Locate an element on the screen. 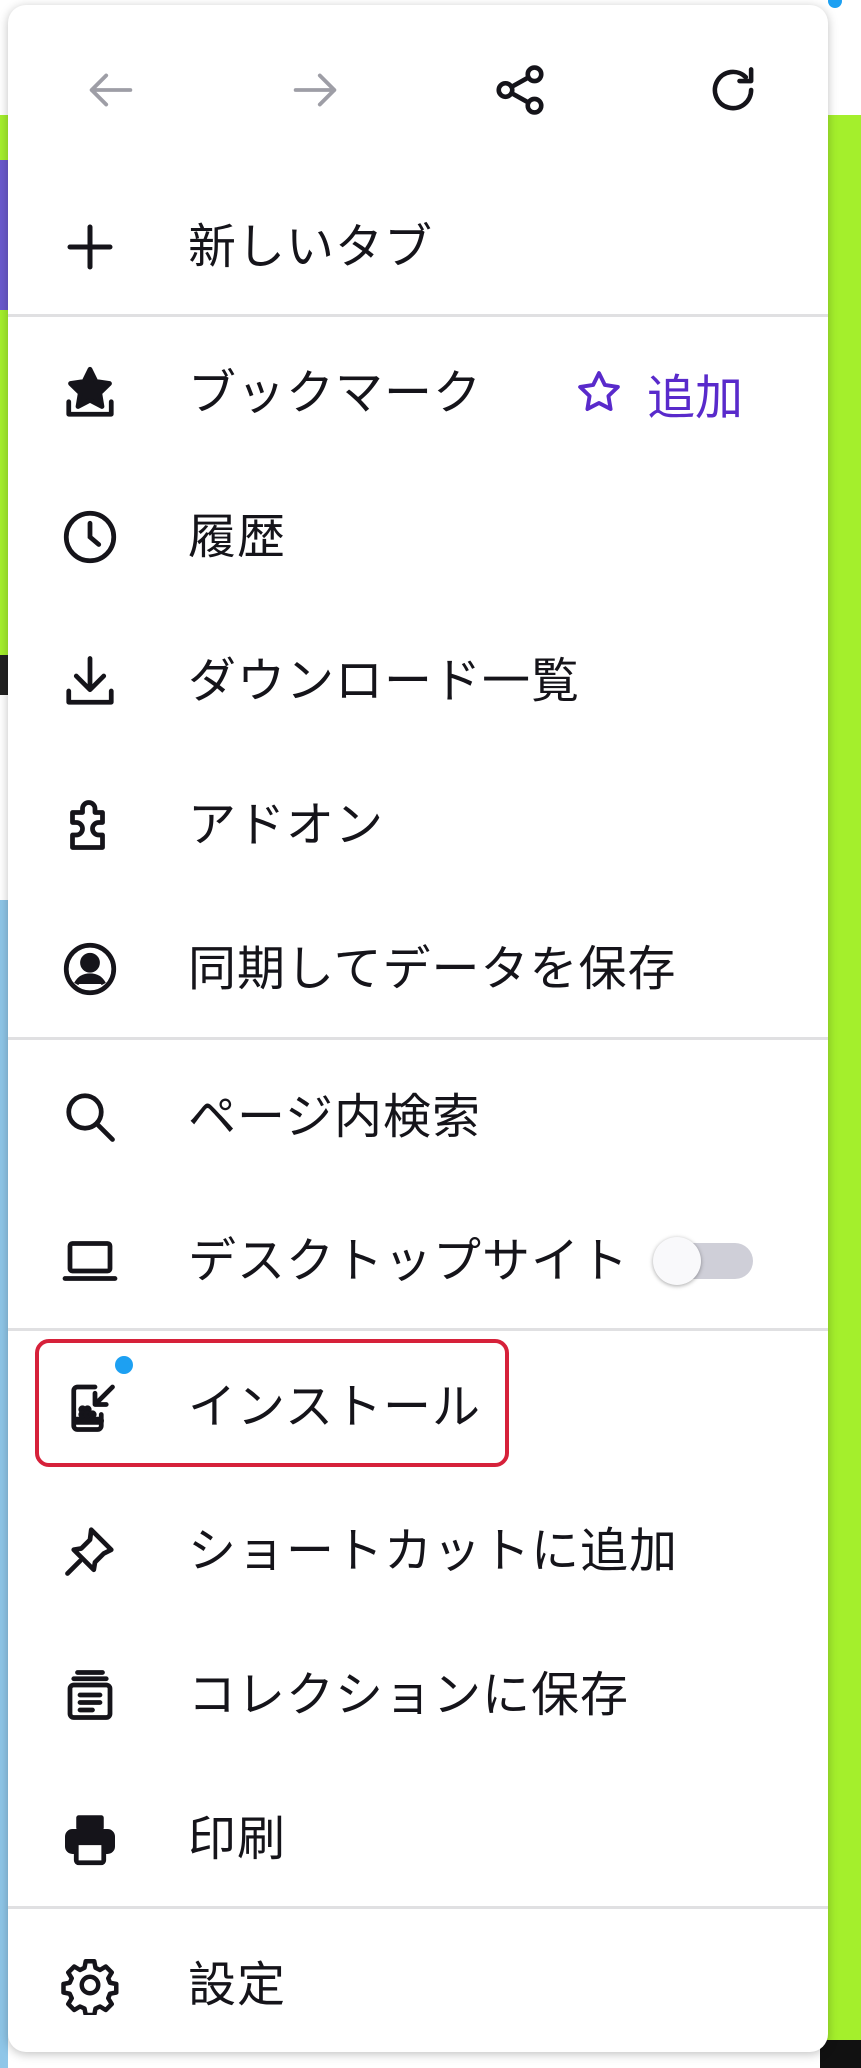 Image resolution: width=861 pixels, height=2068 pixels. back-button is located at coordinates (111, 90).